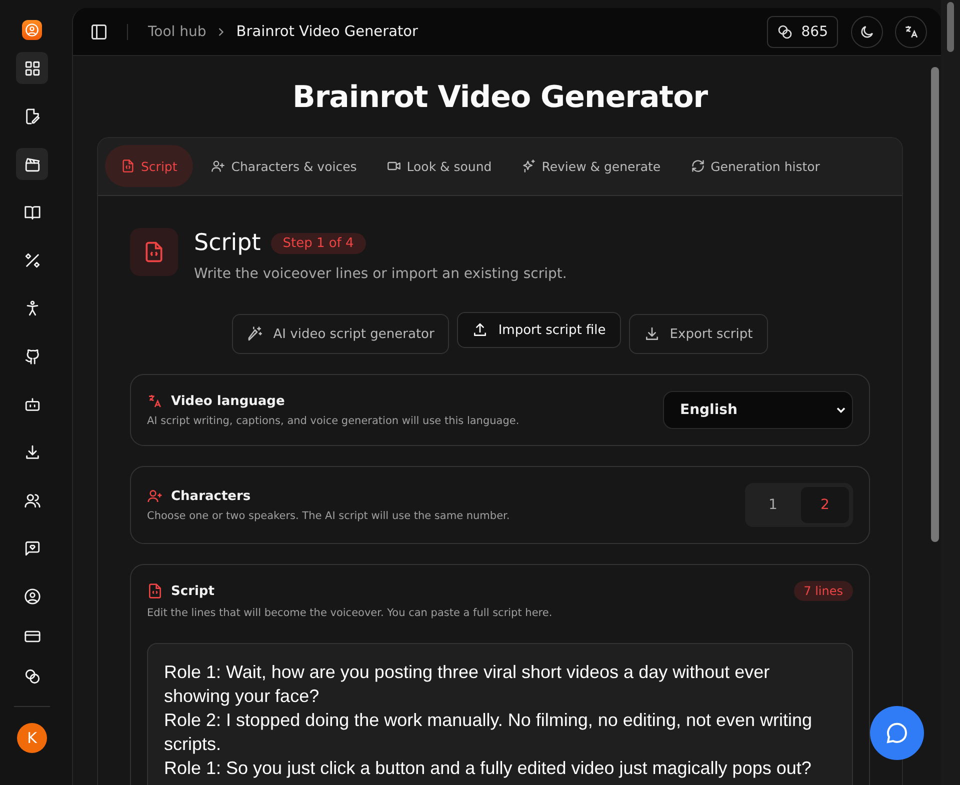 Image resolution: width=960 pixels, height=785 pixels. Describe the element at coordinates (785, 32) in the screenshot. I see `coins-icon` at that location.